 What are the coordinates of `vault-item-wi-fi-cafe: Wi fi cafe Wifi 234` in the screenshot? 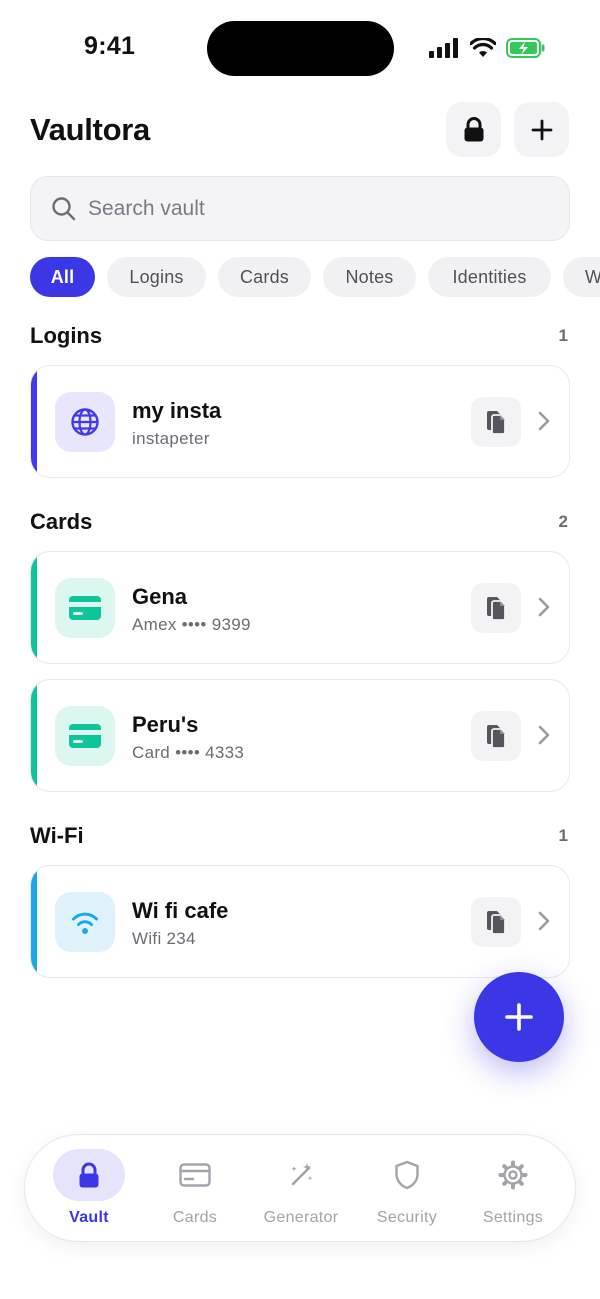 It's located at (300, 921).